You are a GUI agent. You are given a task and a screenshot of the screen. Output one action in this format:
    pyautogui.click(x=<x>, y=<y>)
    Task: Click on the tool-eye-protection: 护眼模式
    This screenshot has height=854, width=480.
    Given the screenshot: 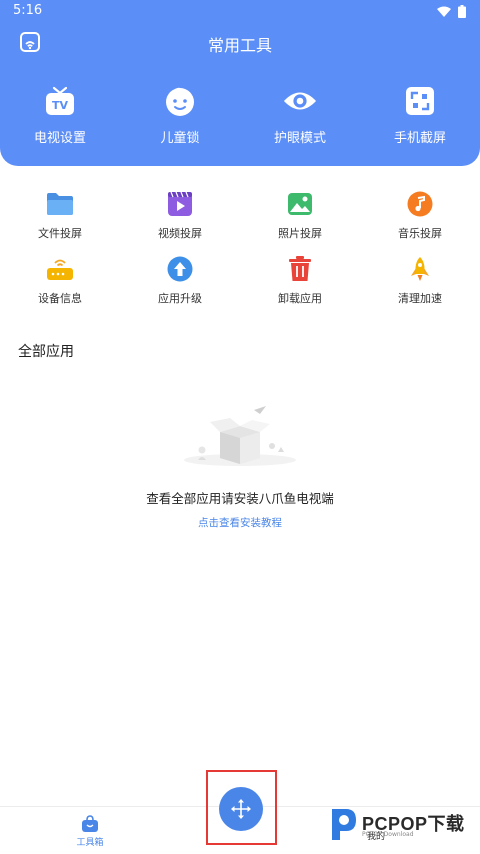 What is the action you would take?
    pyautogui.click(x=300, y=115)
    